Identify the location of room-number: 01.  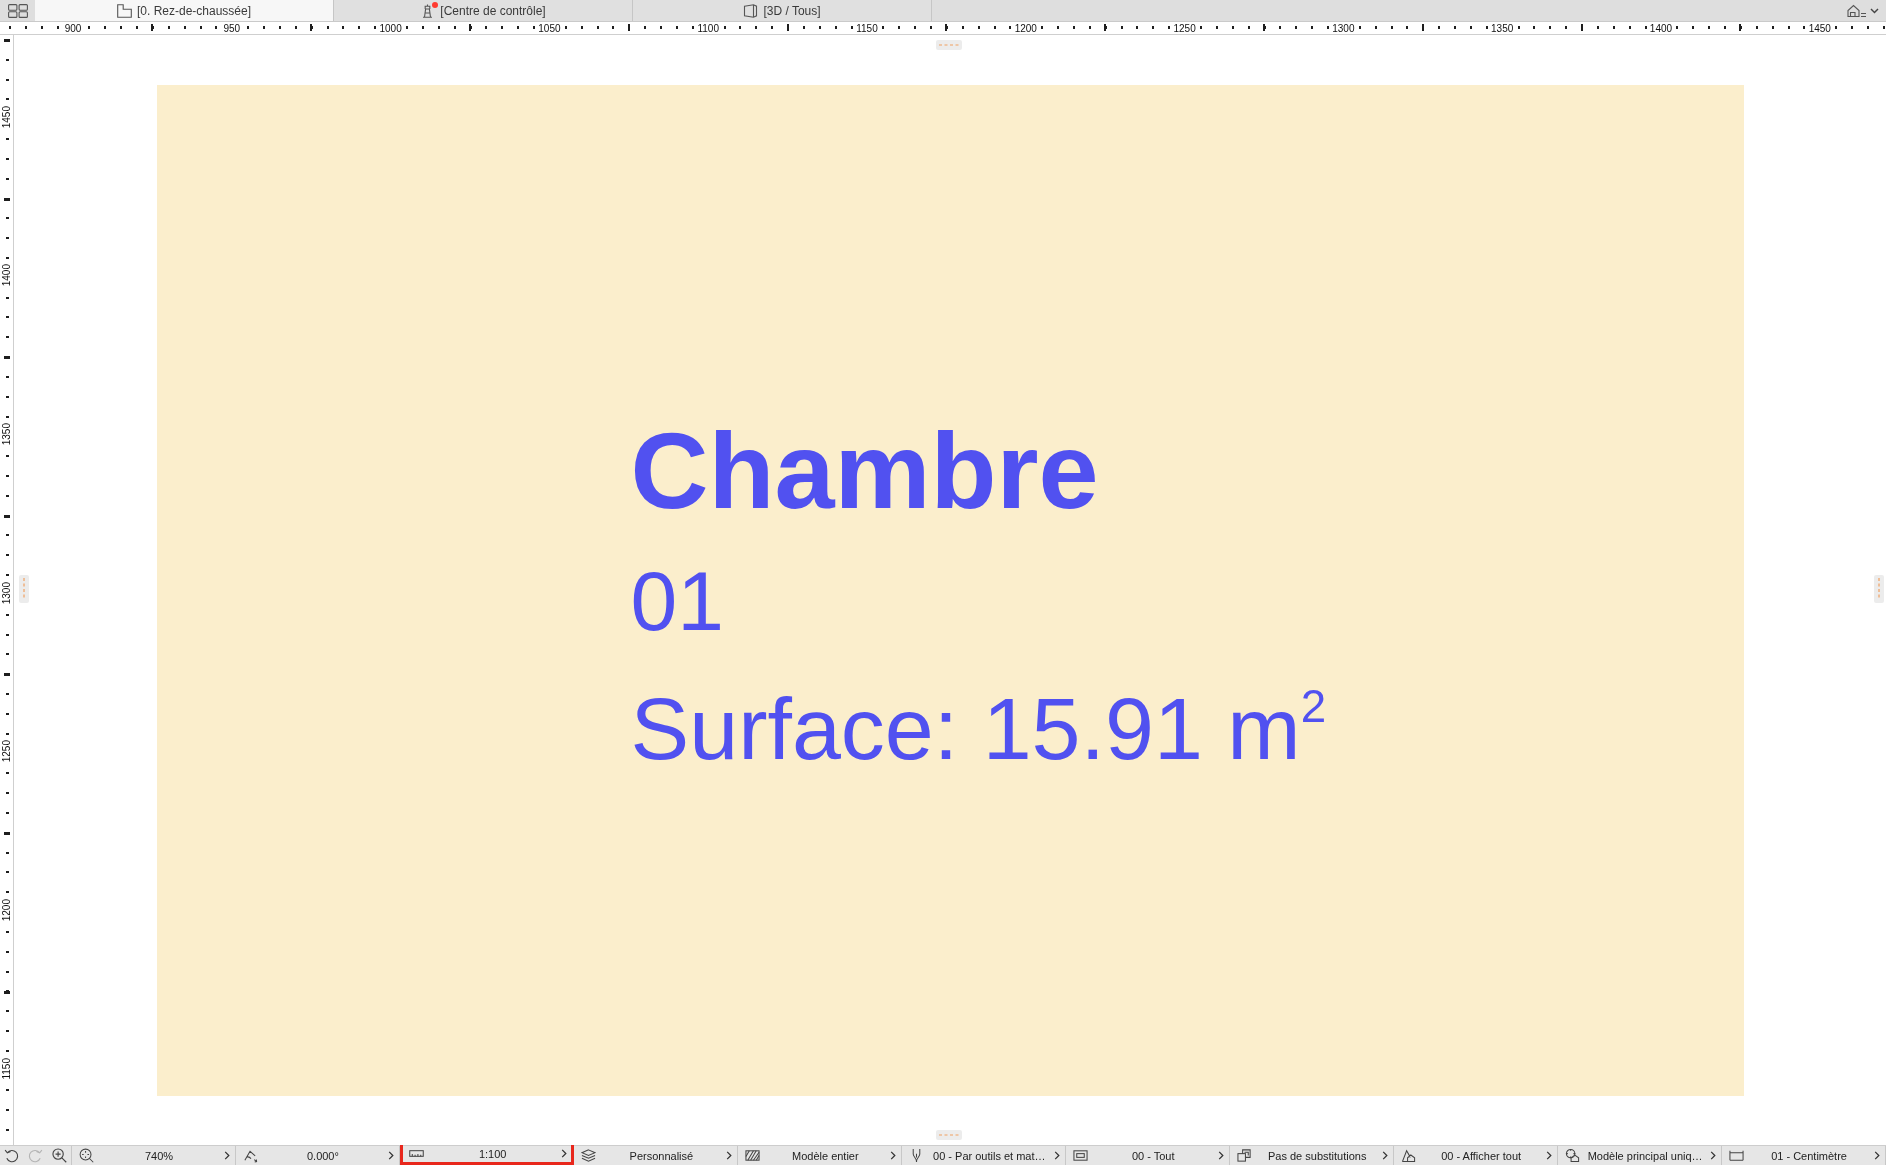
(677, 601).